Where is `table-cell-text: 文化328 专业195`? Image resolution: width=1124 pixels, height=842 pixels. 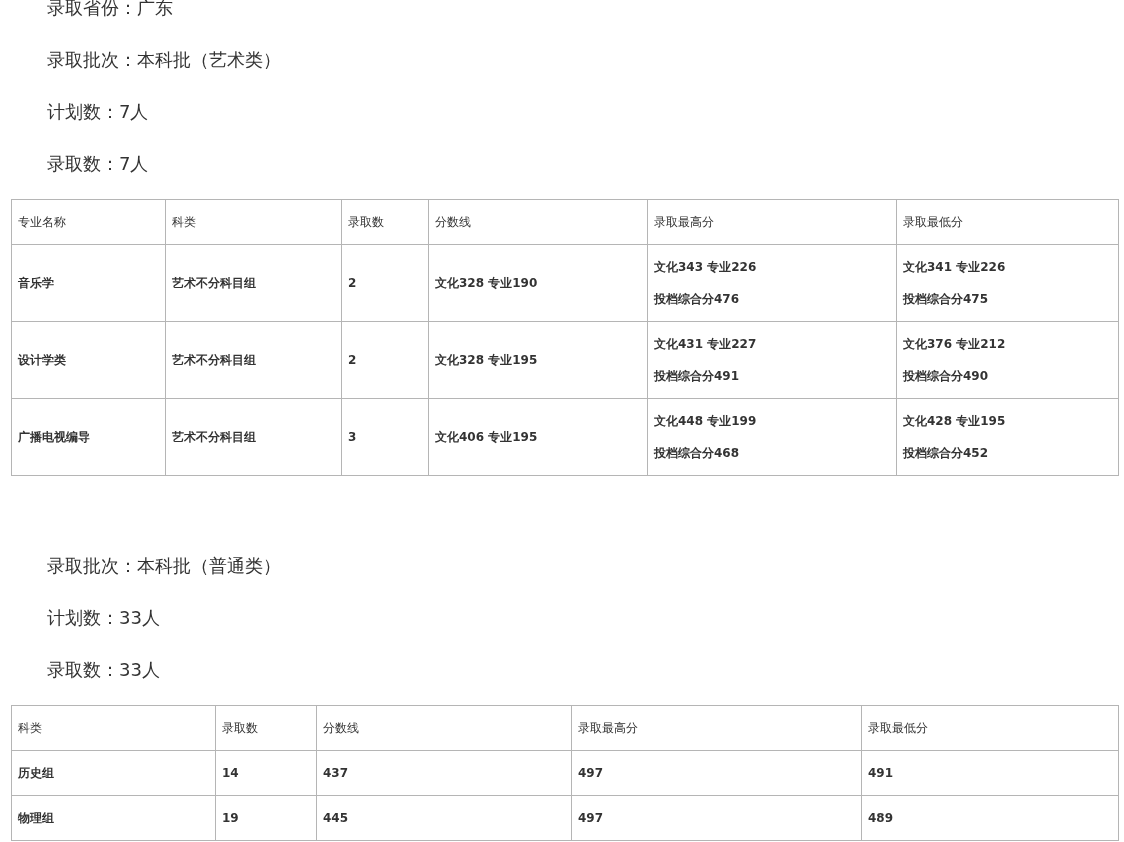
table-cell-text: 文化328 专业195 is located at coordinates (487, 360).